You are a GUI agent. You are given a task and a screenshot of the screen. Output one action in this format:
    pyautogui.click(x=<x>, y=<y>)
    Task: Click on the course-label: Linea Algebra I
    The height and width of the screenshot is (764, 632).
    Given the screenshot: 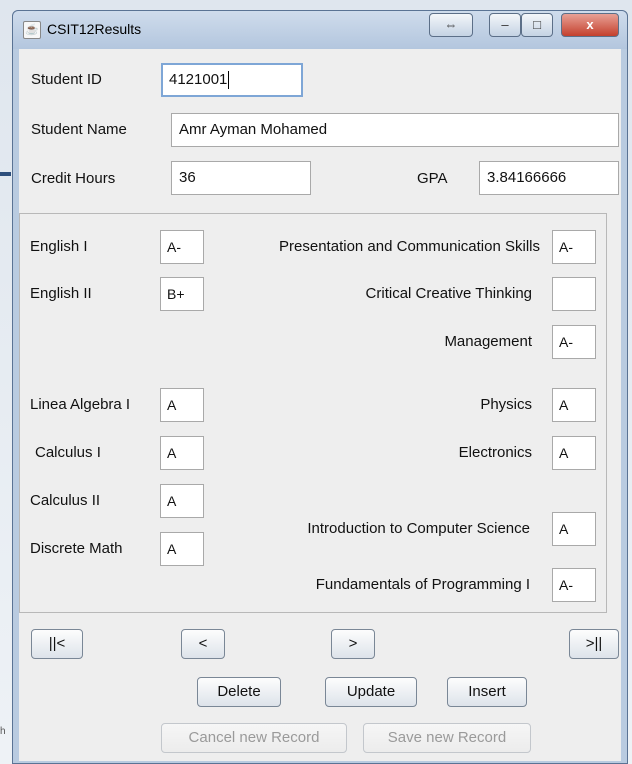 What is the action you would take?
    pyautogui.click(x=80, y=404)
    